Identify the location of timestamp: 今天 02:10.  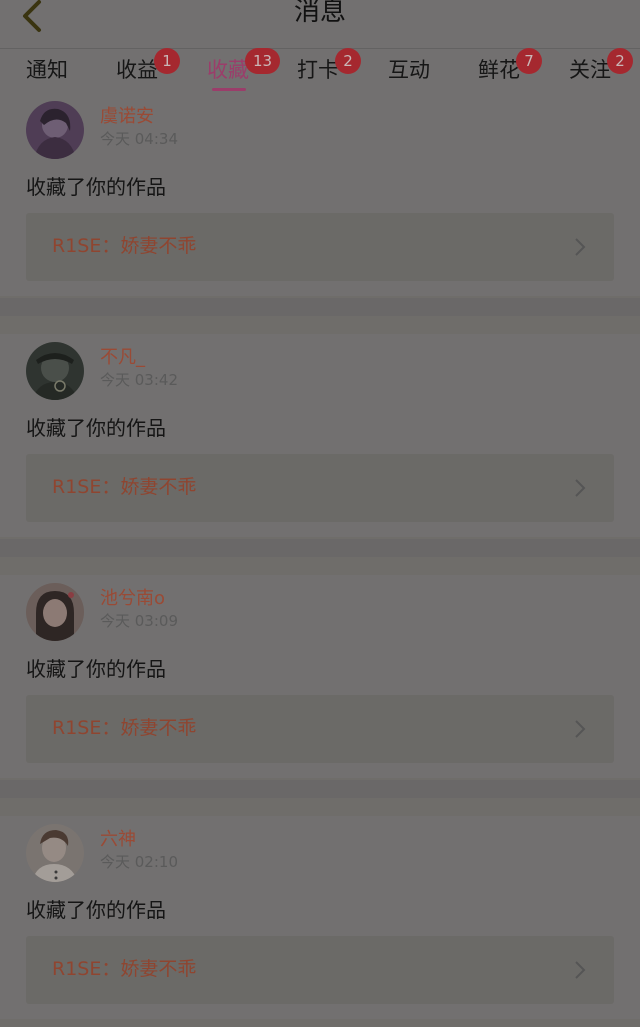
(139, 862).